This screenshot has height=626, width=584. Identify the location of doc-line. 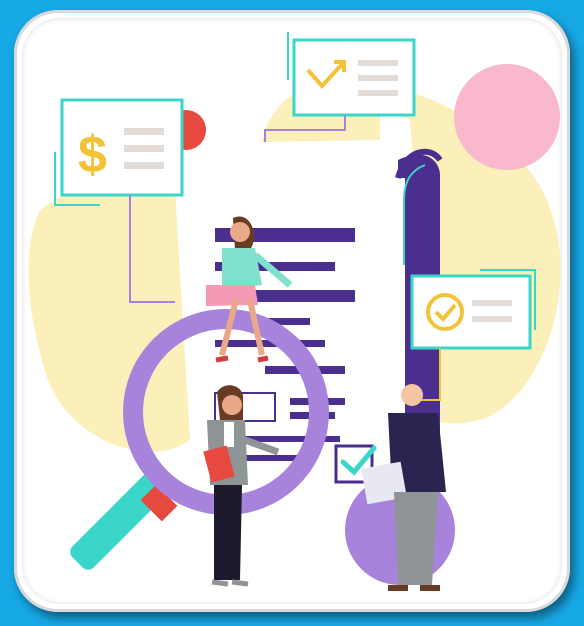
(302, 296).